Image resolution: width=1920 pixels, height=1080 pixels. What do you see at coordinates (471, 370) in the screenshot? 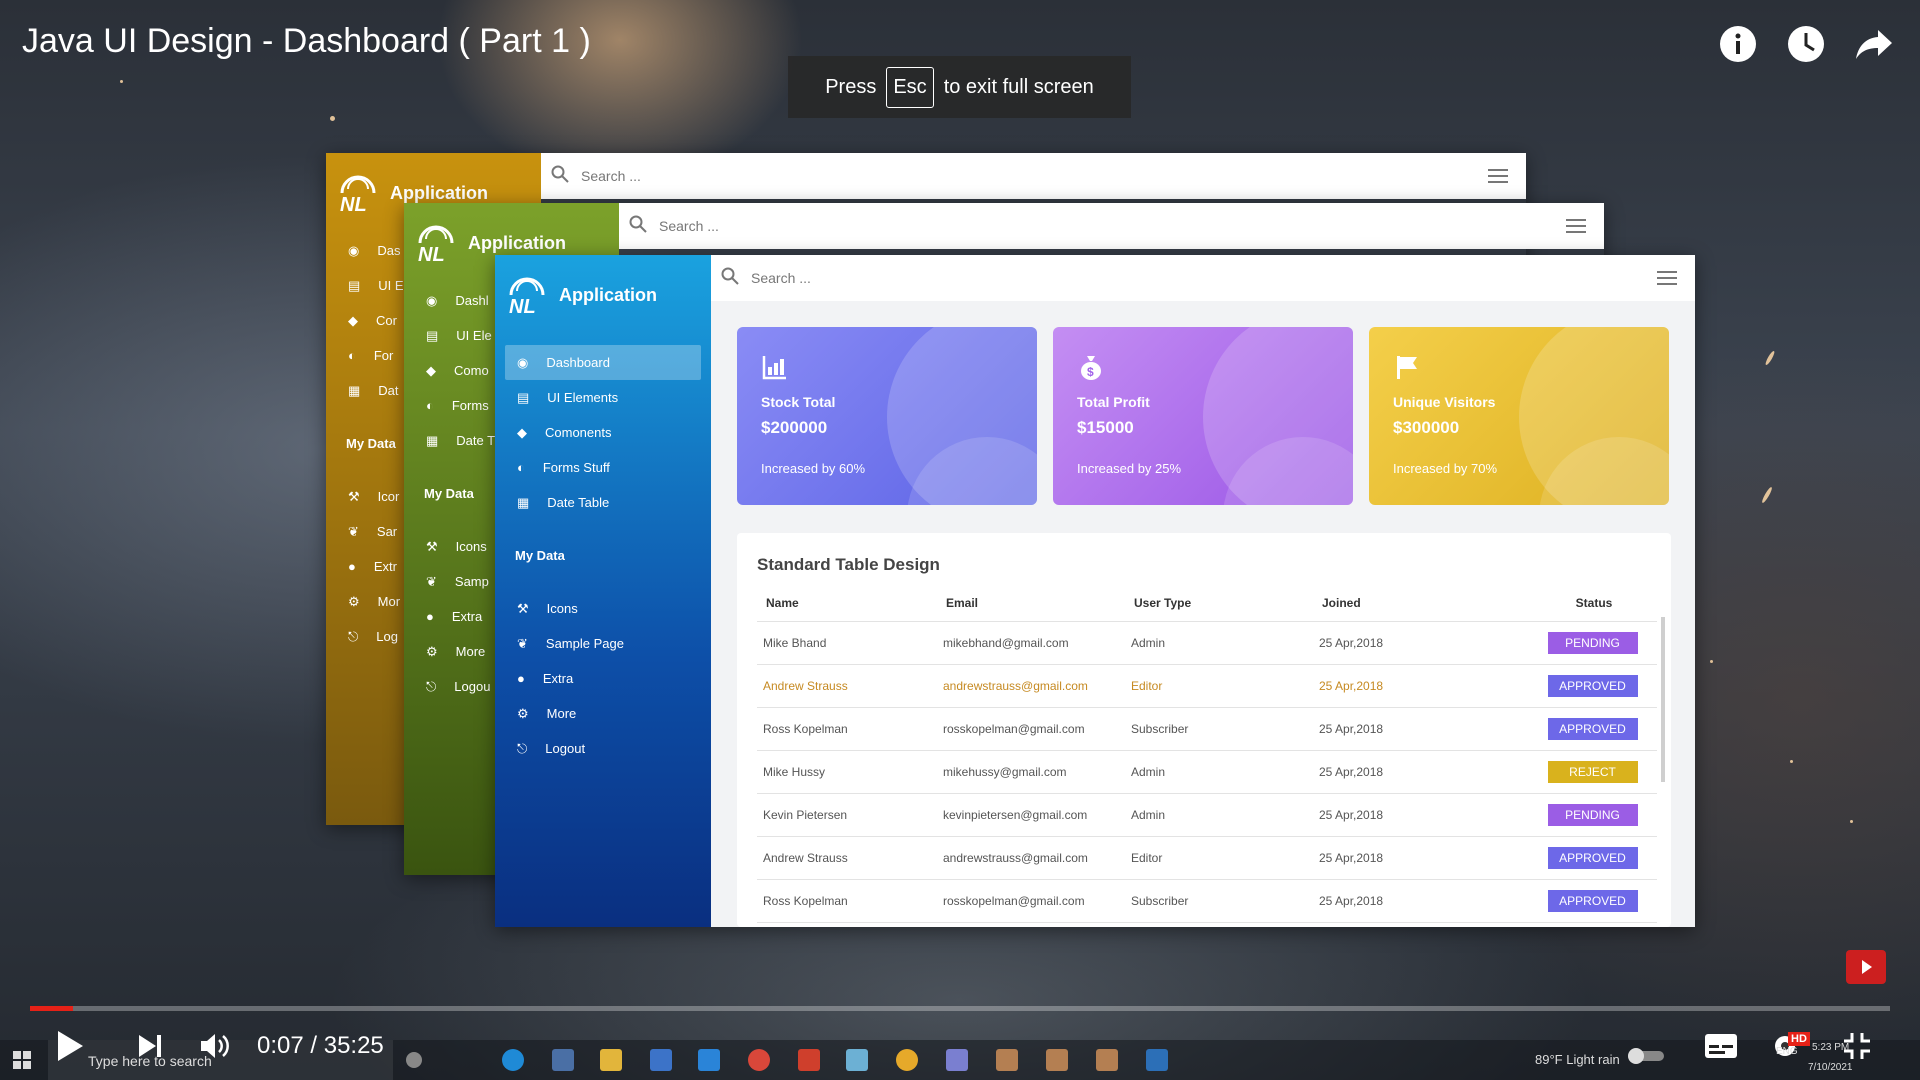
I see `menu-label: Como` at bounding box center [471, 370].